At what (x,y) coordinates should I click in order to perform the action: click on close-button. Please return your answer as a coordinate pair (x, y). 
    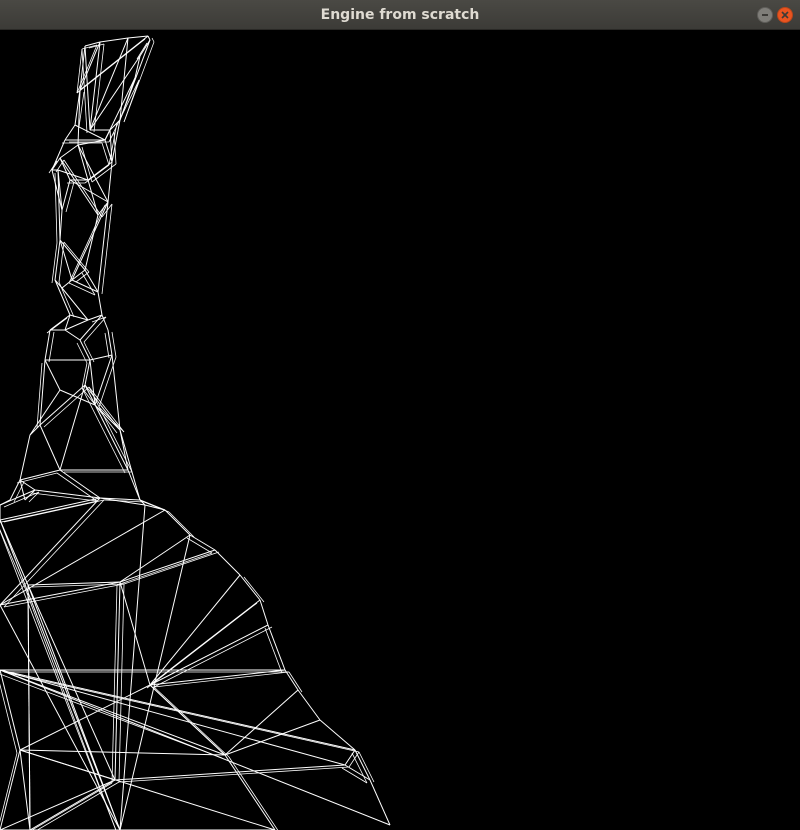
    Looking at the image, I should click on (785, 15).